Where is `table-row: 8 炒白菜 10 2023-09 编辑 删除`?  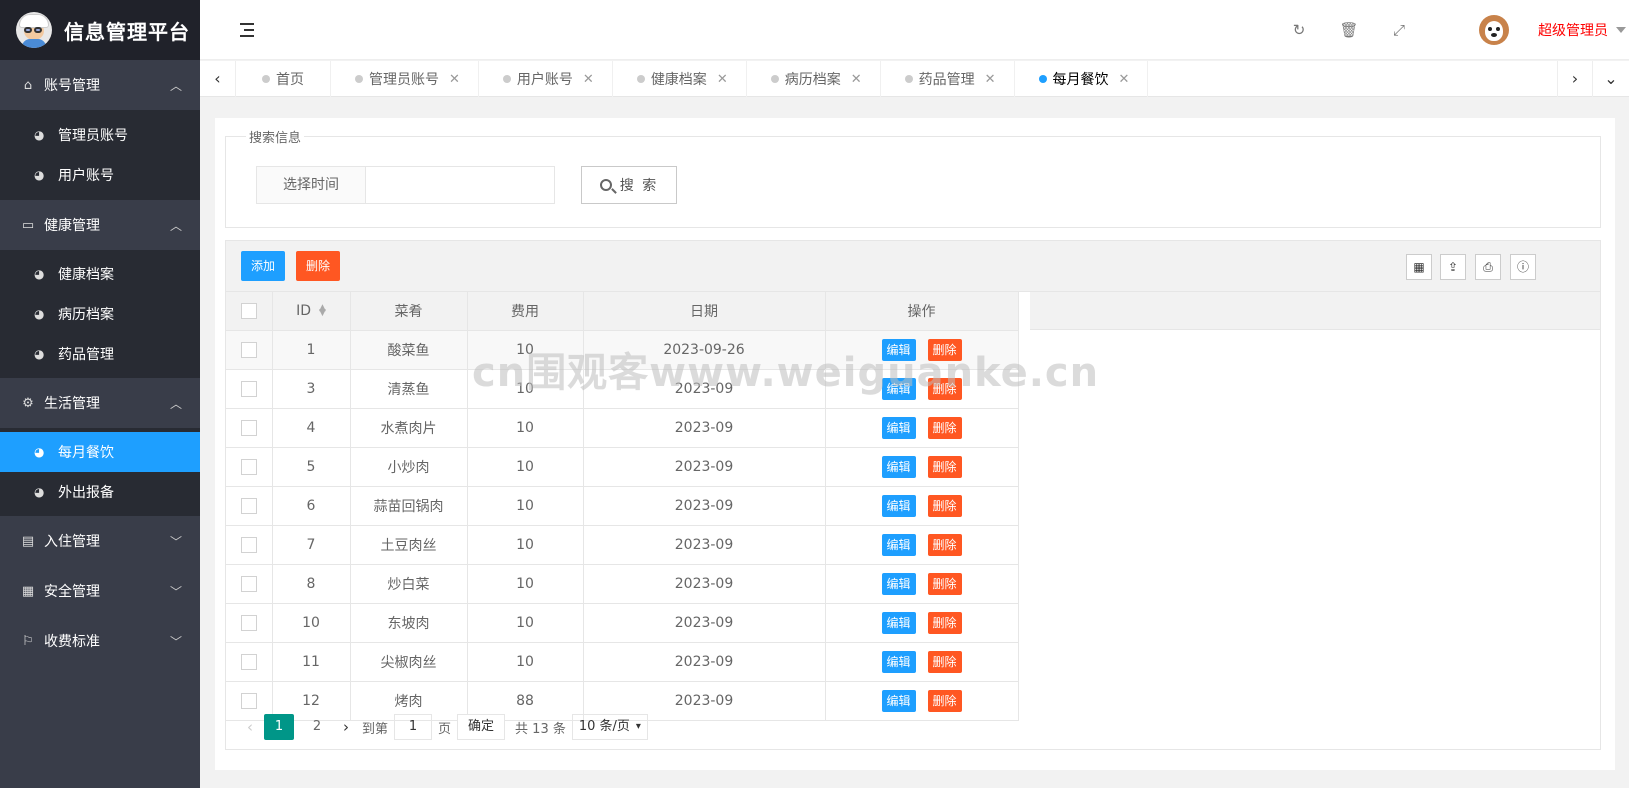
table-row: 8 炒白菜 10 2023-09 编辑 删除 is located at coordinates (622, 584).